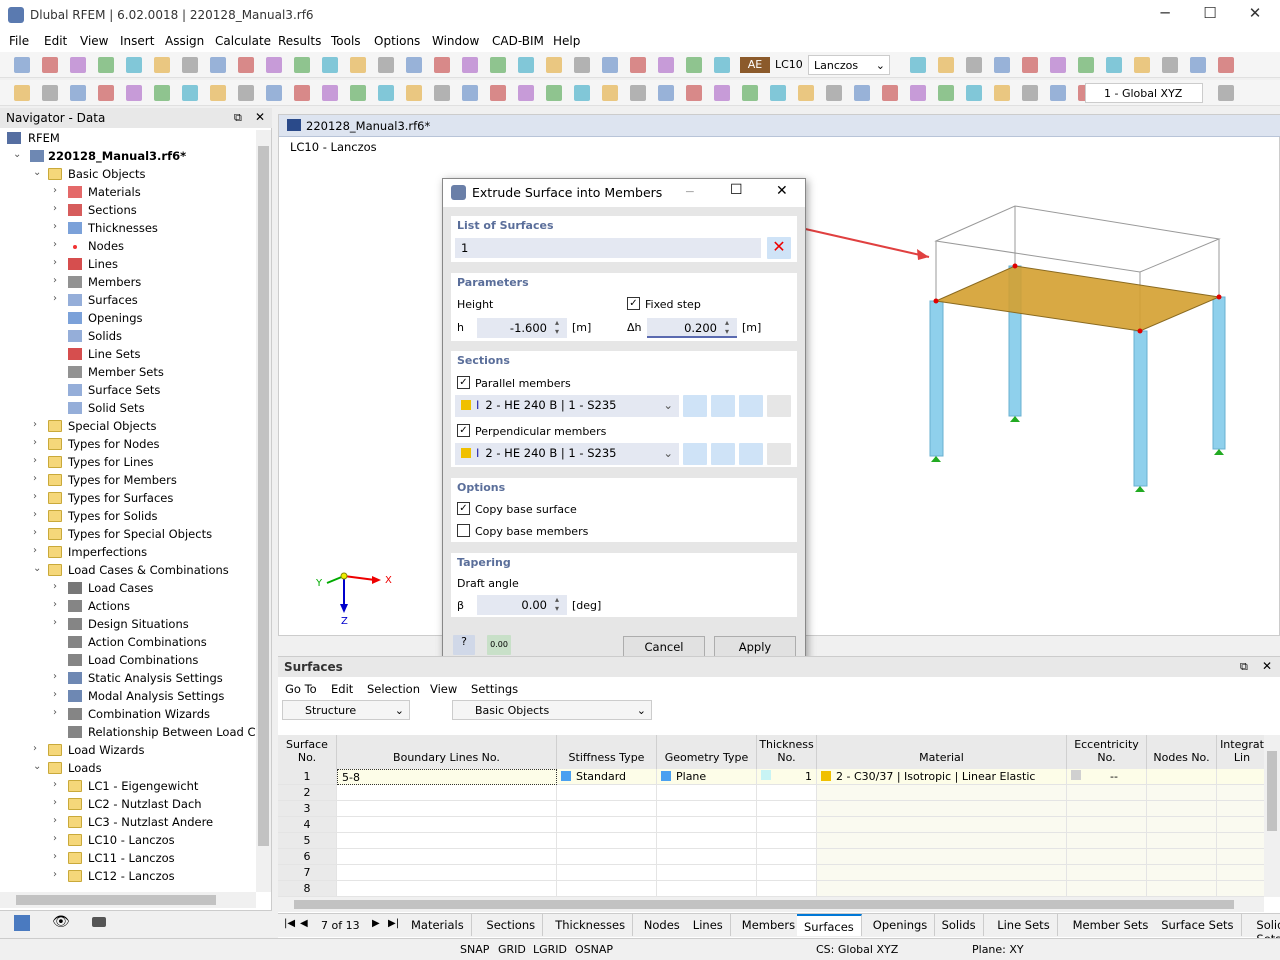  Describe the element at coordinates (128, 229) in the screenshot. I see `tree-item-thicknesses: › Thicknesses` at that location.